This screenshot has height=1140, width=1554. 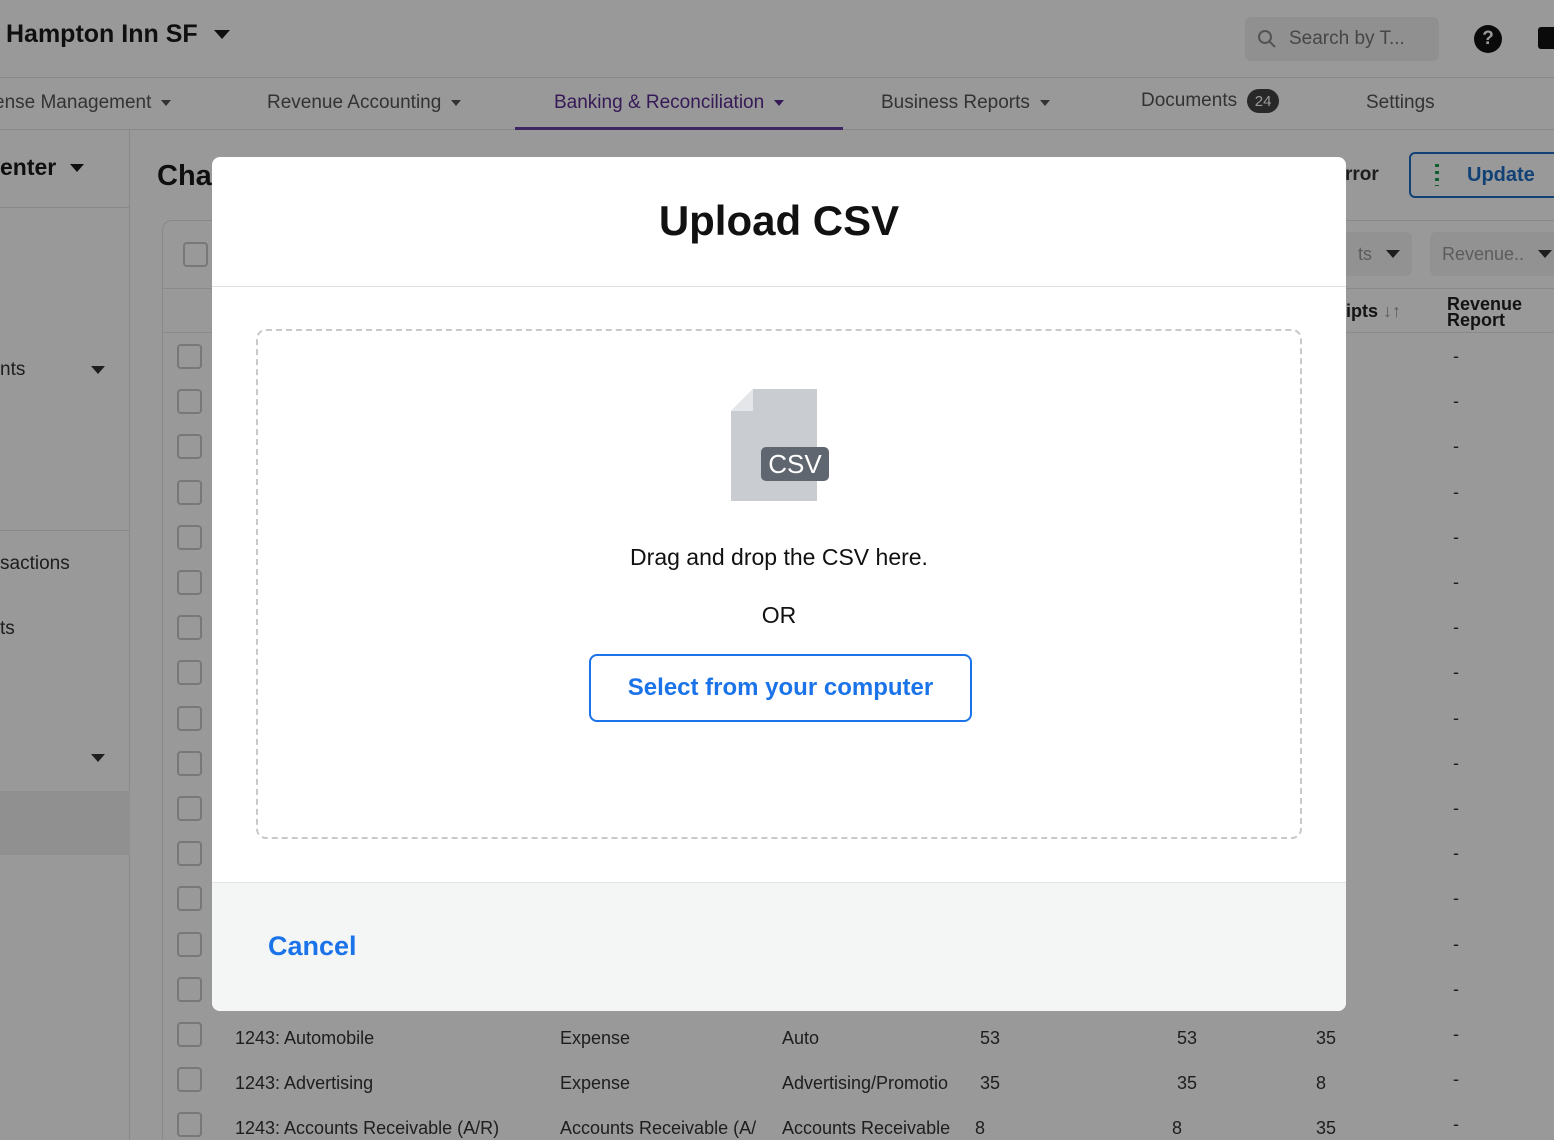 I want to click on csv-file-icon: CSV, so click(x=780, y=445).